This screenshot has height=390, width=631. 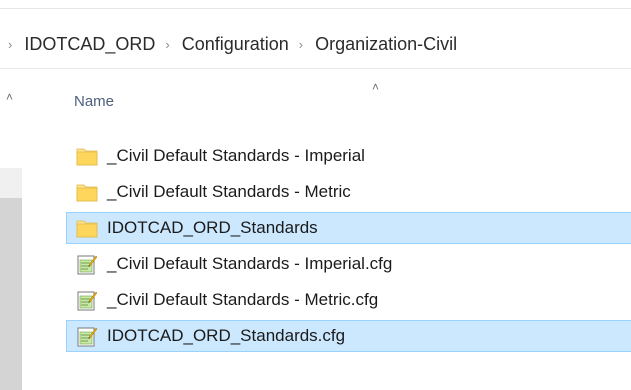 I want to click on column-header-name: ˄ Name, so click(x=345, y=100).